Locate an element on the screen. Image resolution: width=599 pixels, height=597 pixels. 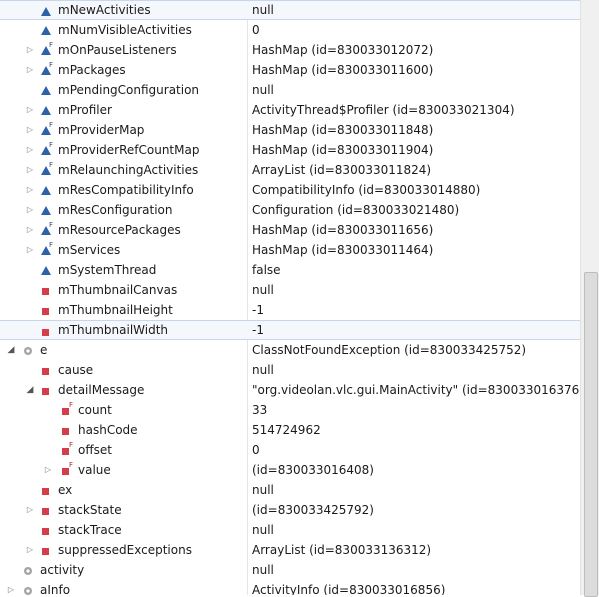
tree-row: ex null is located at coordinates (290, 490).